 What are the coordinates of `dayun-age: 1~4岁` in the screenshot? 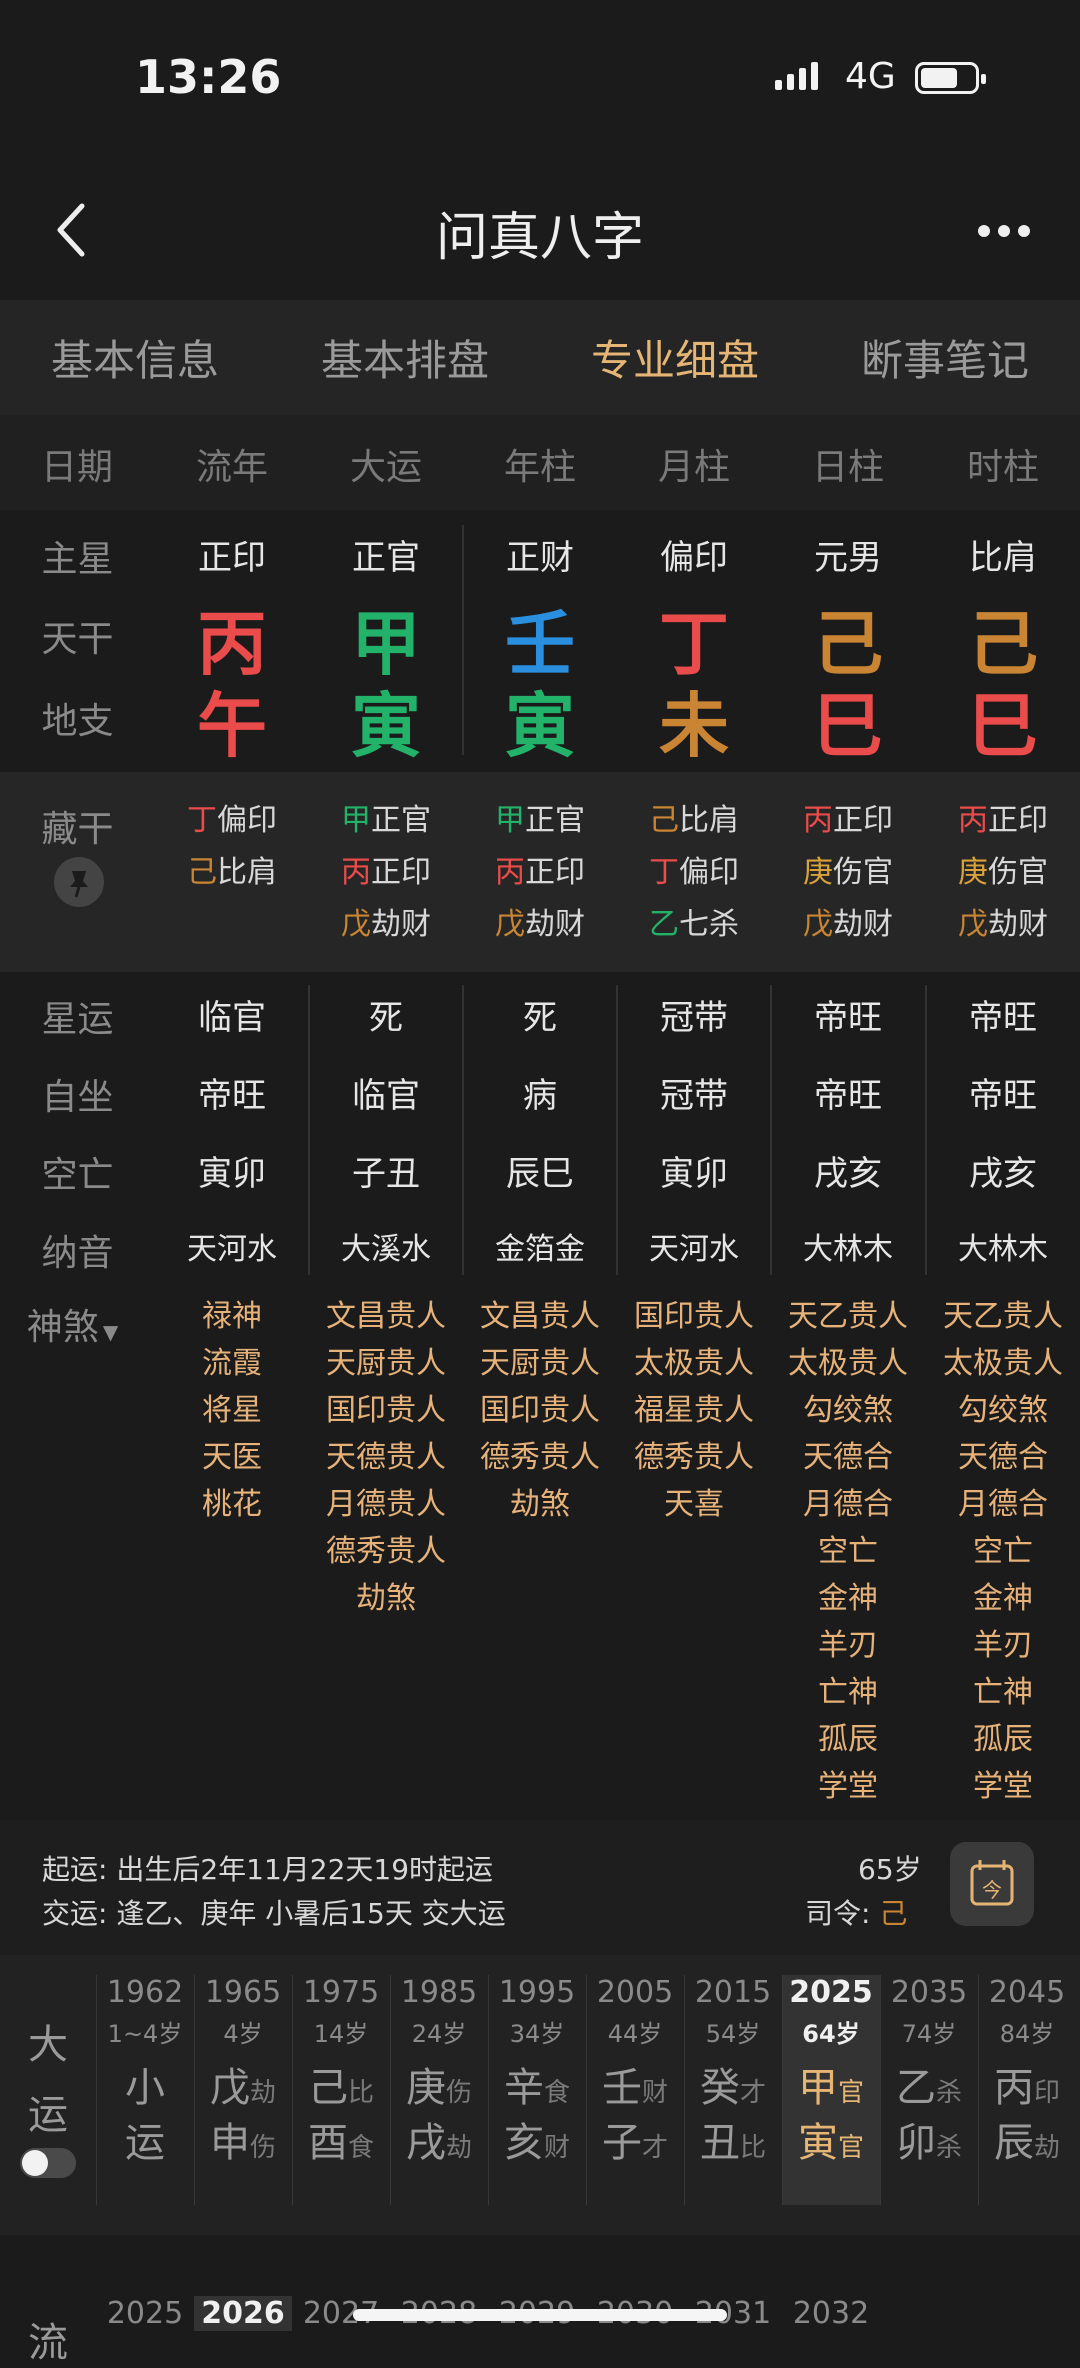 It's located at (145, 2034).